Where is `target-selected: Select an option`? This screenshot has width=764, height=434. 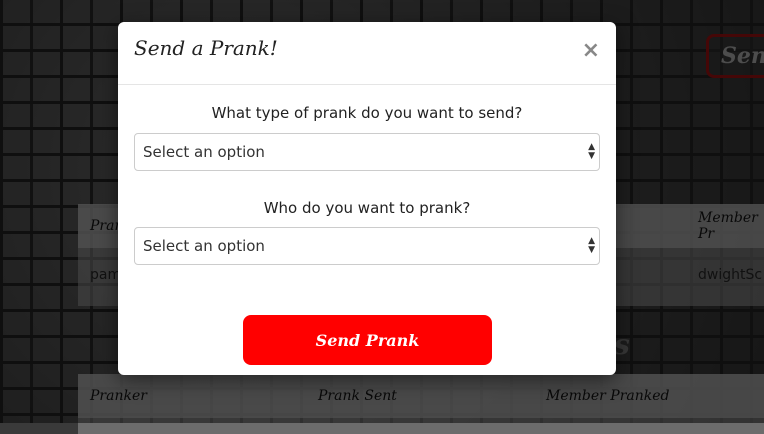 target-selected: Select an option is located at coordinates (204, 246).